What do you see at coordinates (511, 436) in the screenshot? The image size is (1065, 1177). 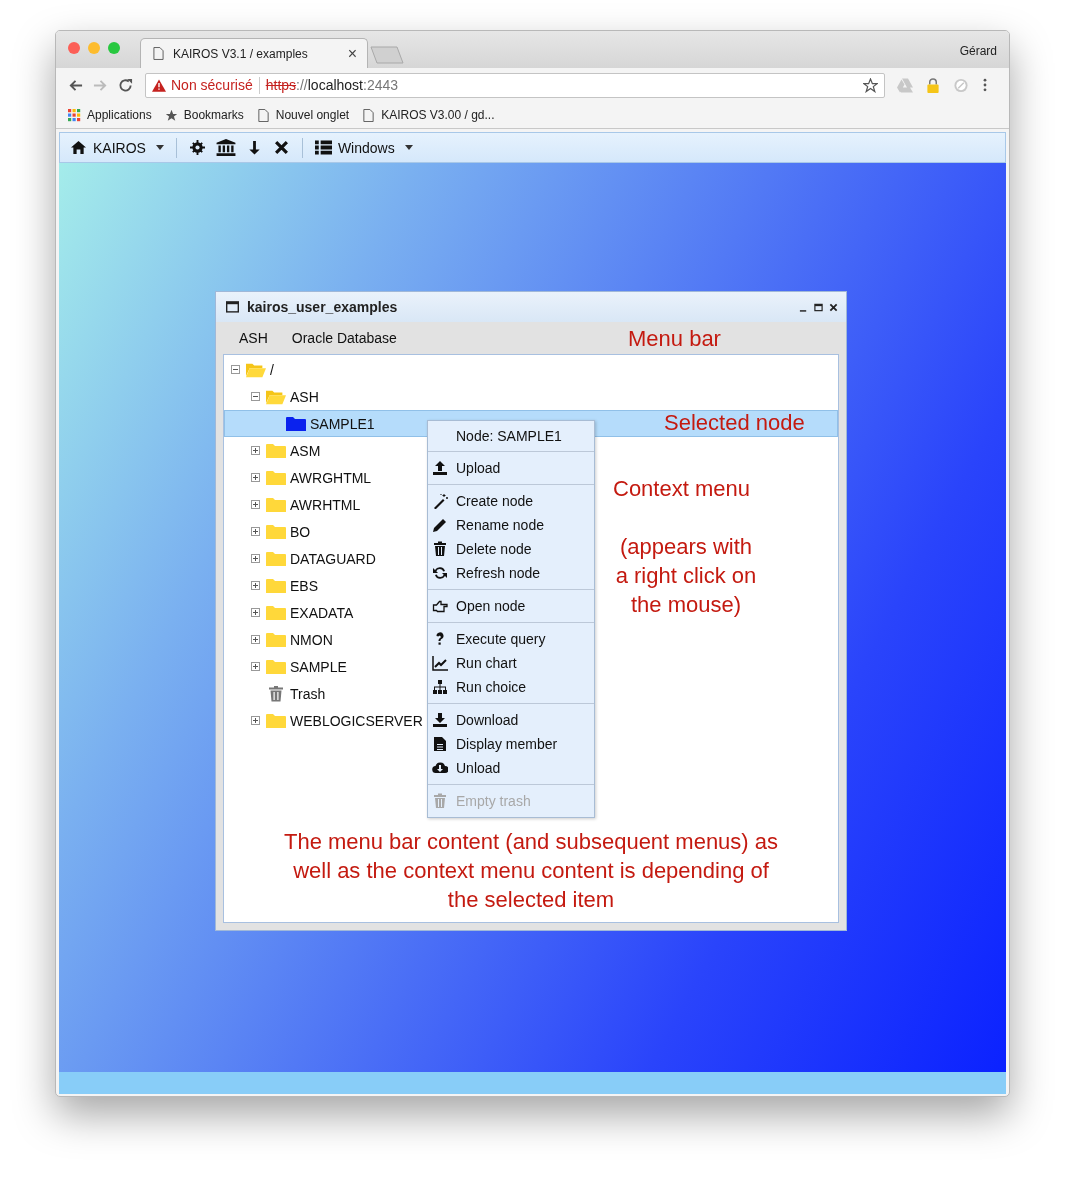 I see `context-menu-header: Node: SAMPLE1` at bounding box center [511, 436].